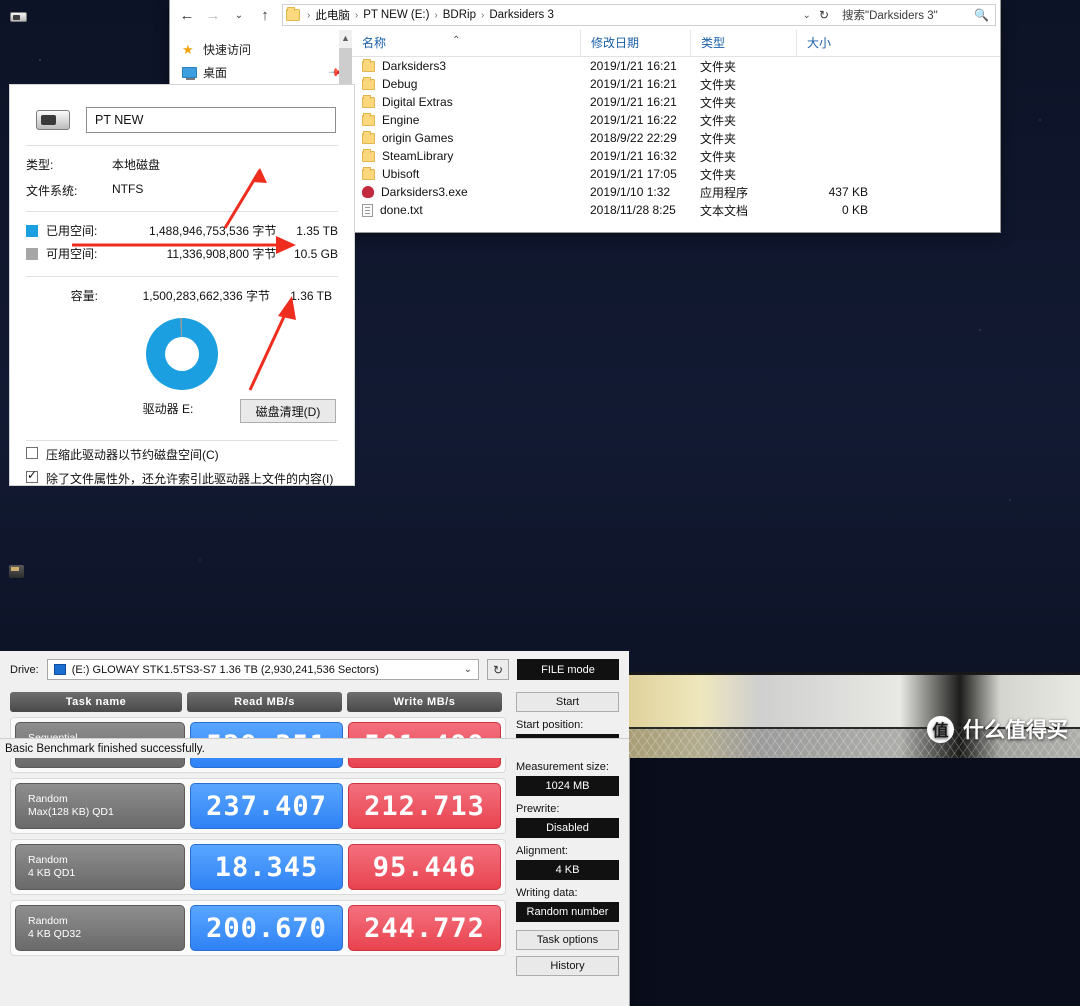 Image resolution: width=1080 pixels, height=1006 pixels. What do you see at coordinates (567, 966) in the screenshot?
I see `history-button: History` at bounding box center [567, 966].